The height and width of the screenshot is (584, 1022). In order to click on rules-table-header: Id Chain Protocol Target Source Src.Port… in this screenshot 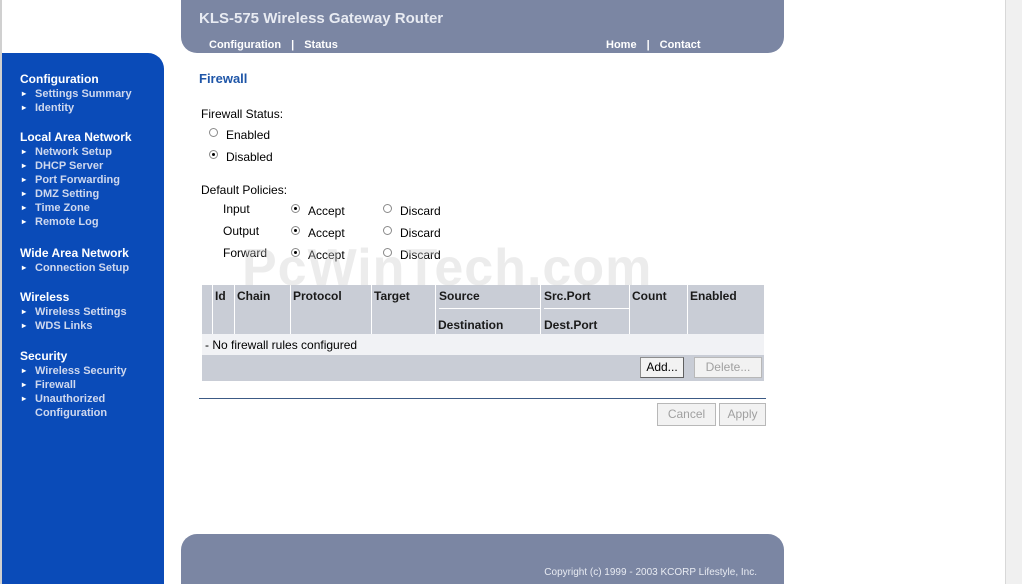, I will do `click(483, 309)`.